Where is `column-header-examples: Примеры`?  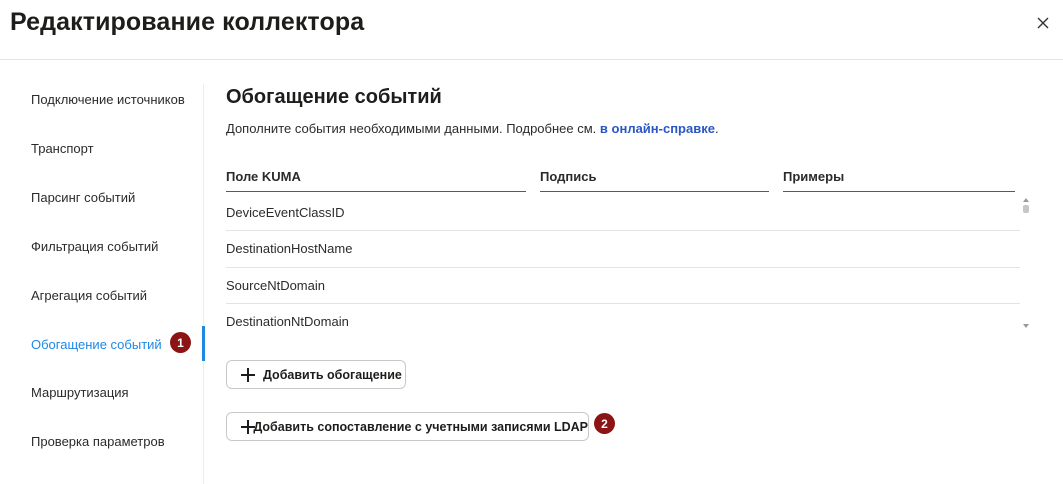 column-header-examples: Примеры is located at coordinates (814, 176).